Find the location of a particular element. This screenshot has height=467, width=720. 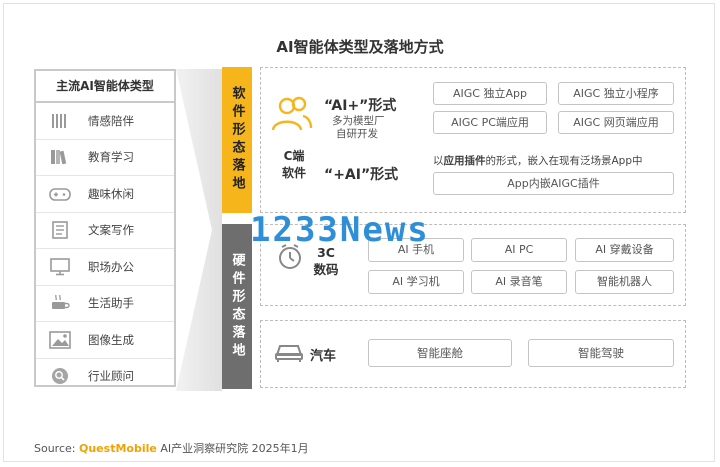

category-label: 趣味休闲 is located at coordinates (111, 193).